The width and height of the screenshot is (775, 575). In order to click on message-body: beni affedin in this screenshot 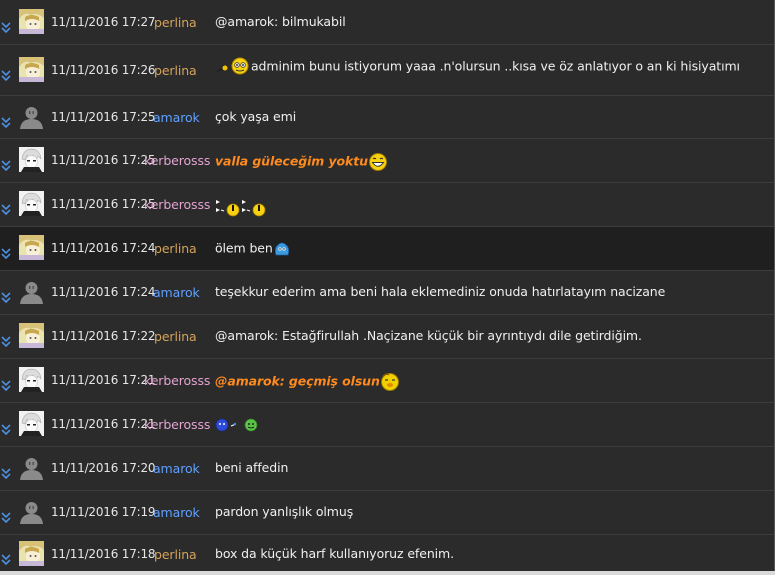, I will do `click(252, 467)`.